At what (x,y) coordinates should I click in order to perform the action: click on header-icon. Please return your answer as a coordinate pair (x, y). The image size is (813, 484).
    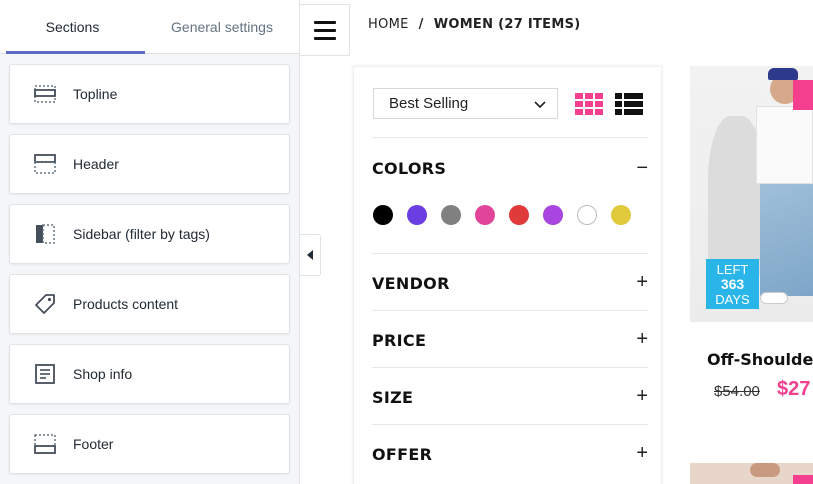
    Looking at the image, I should click on (45, 164).